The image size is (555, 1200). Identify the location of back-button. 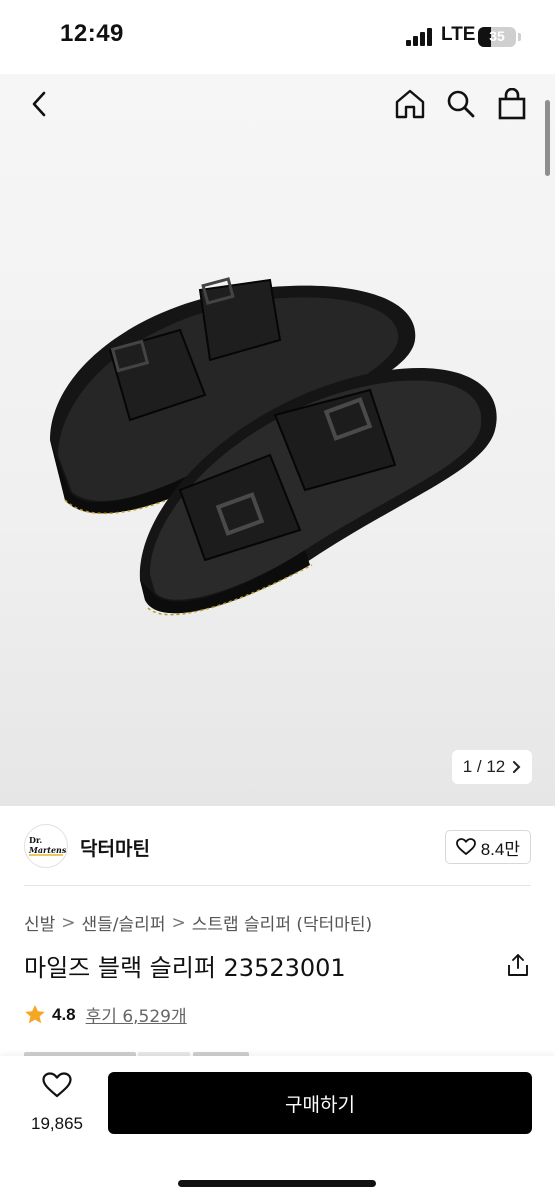
(40, 104).